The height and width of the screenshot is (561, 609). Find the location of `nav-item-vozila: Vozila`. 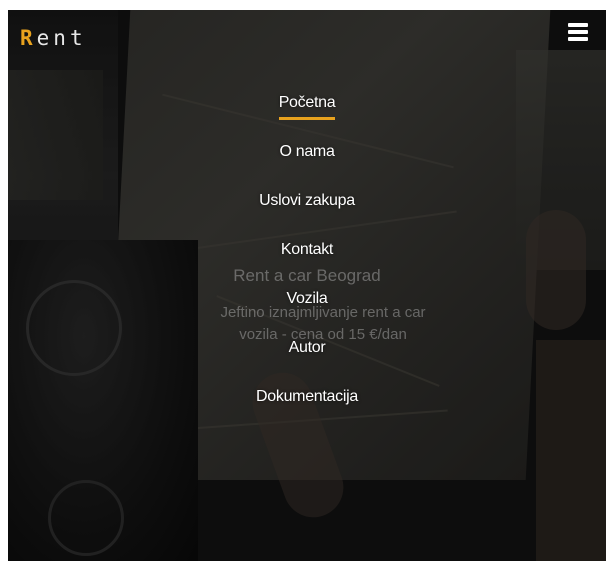

nav-item-vozila: Vozila is located at coordinates (307, 312).